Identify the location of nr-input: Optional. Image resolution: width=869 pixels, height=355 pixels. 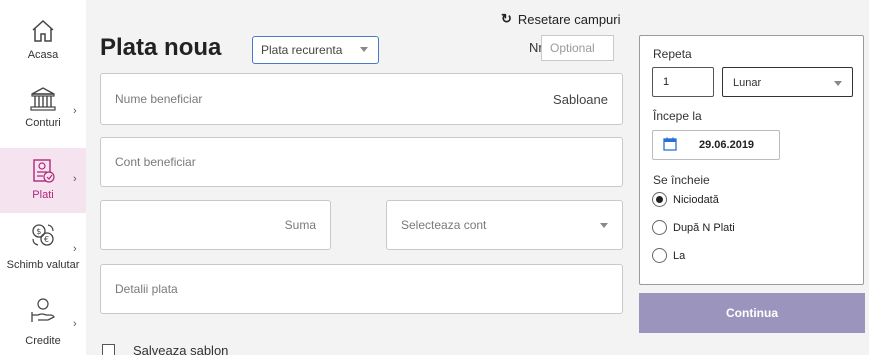
(577, 48).